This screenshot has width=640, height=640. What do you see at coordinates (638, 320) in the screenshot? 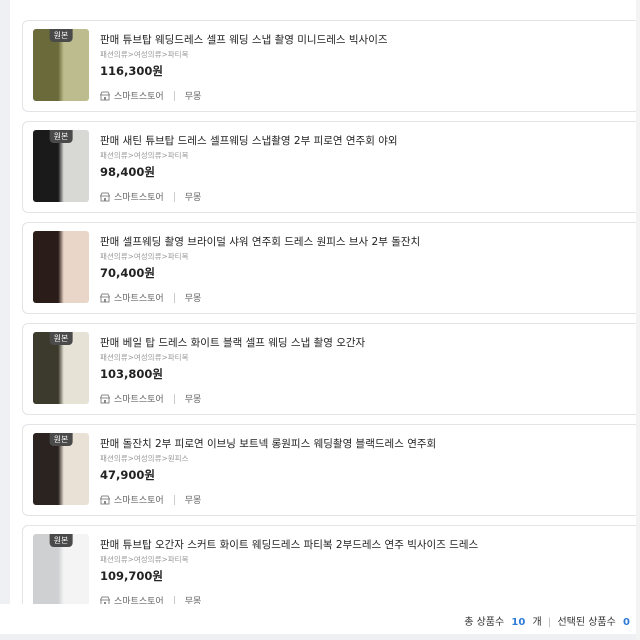
I see `scrollbar` at bounding box center [638, 320].